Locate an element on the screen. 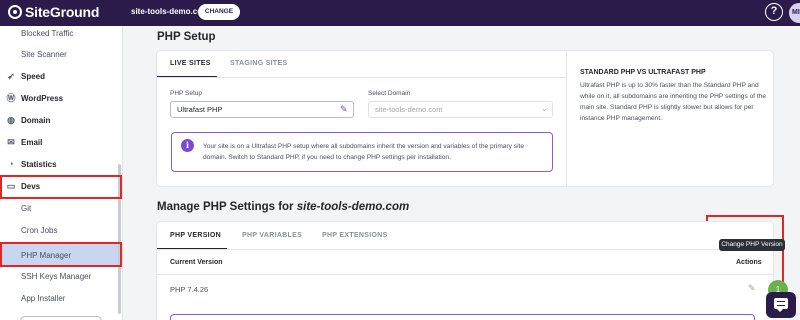 This screenshot has width=800, height=320. chat-icon is located at coordinates (781, 305).